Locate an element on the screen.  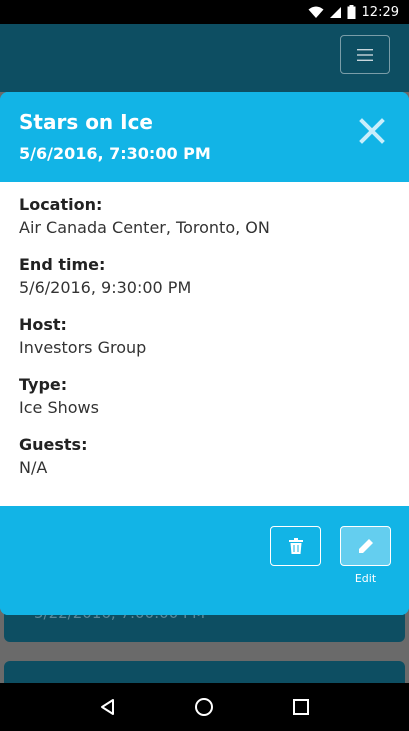
close-button is located at coordinates (372, 131).